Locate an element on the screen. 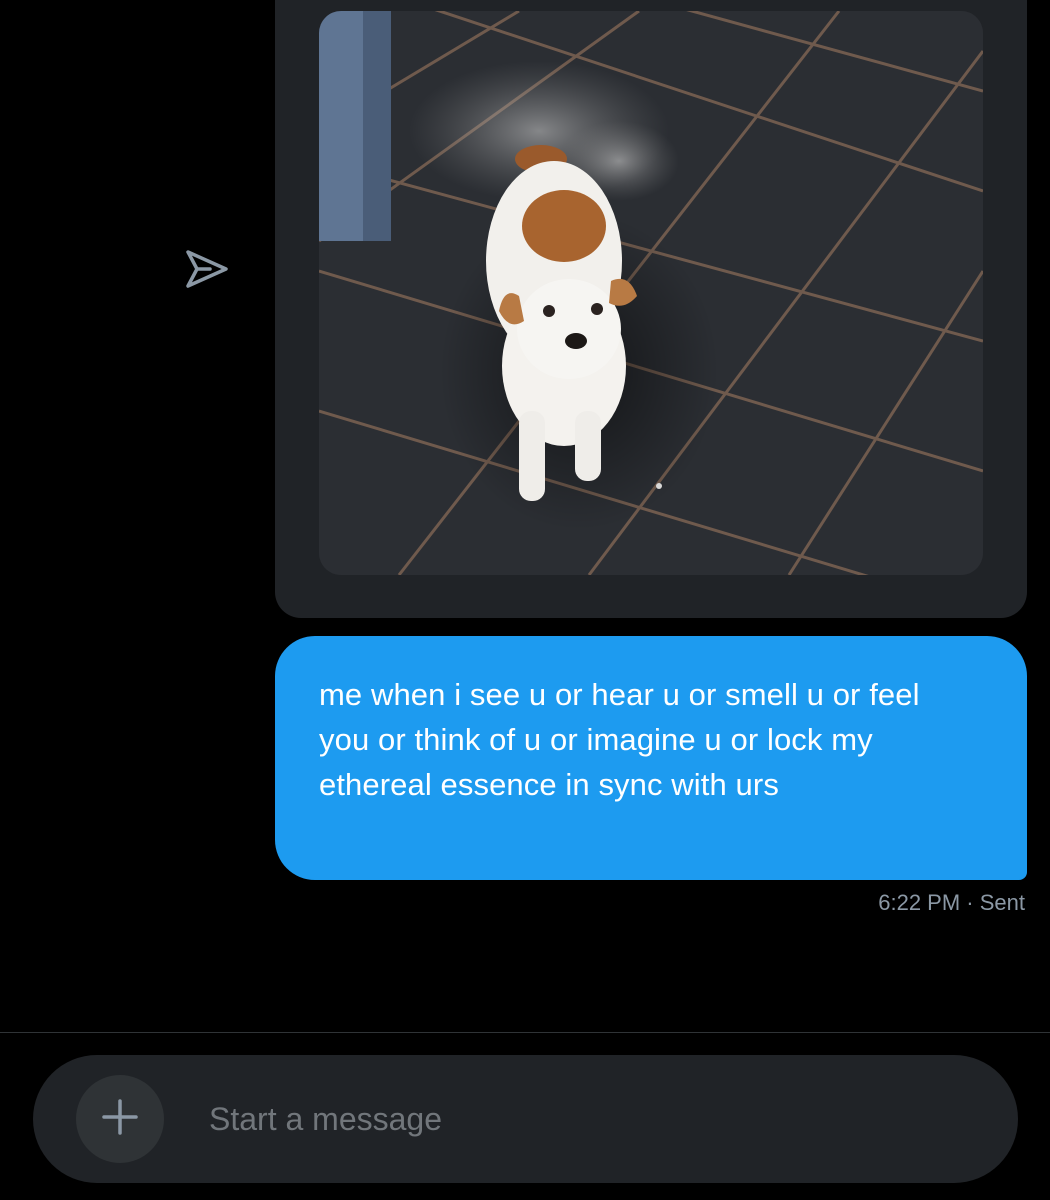 This screenshot has width=1050, height=1200. voice-message-button is located at coordinates (943, 1119).